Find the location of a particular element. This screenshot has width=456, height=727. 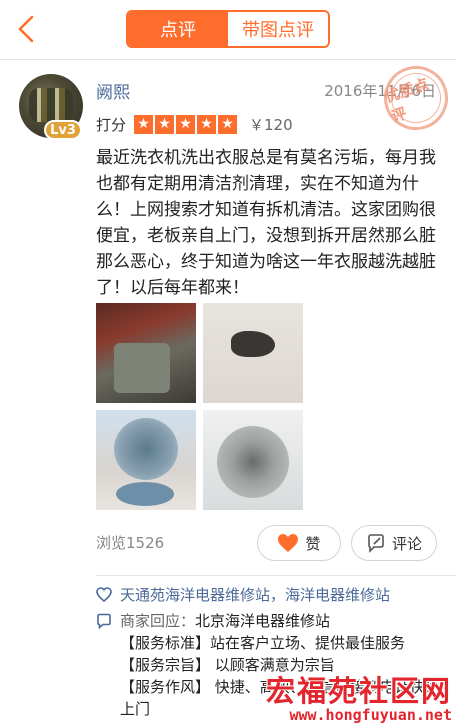

reply-bubble-icon is located at coordinates (104, 621).